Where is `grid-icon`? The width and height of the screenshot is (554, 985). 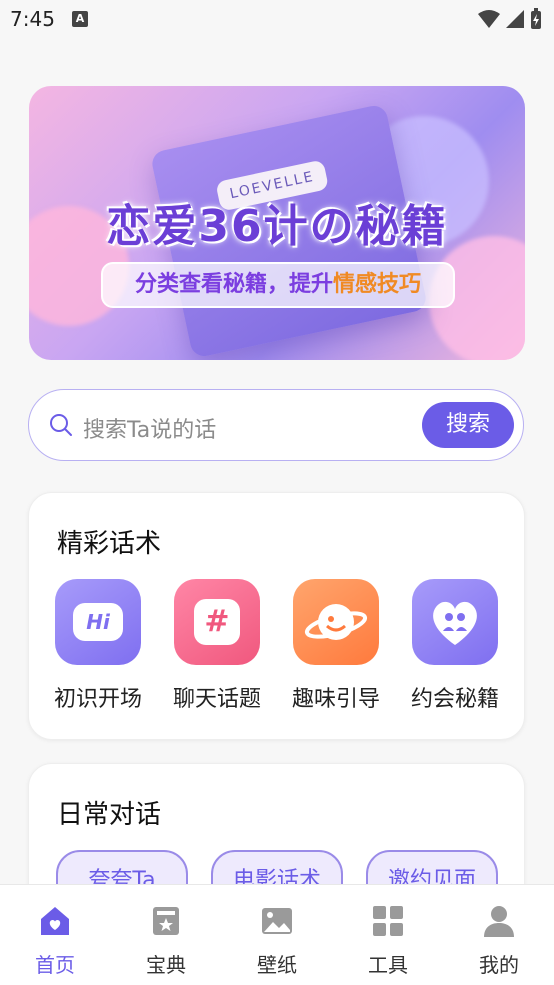 grid-icon is located at coordinates (388, 921).